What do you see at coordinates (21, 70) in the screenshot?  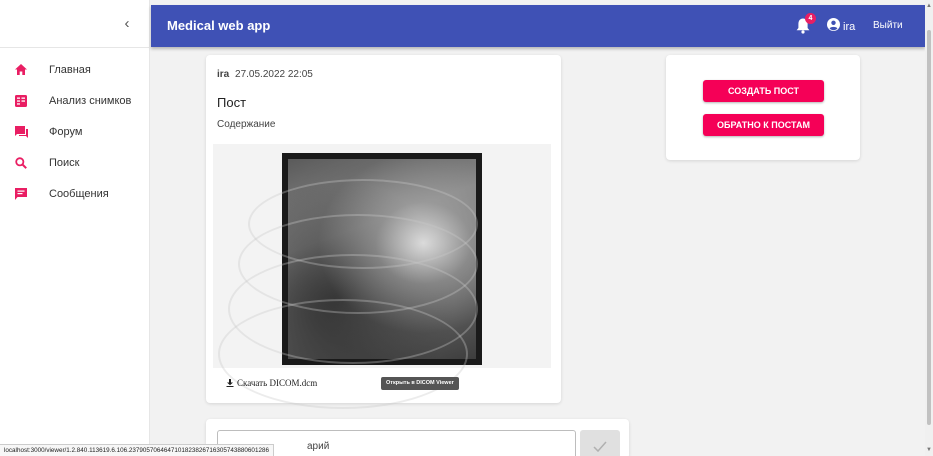 I see `home-icon` at bounding box center [21, 70].